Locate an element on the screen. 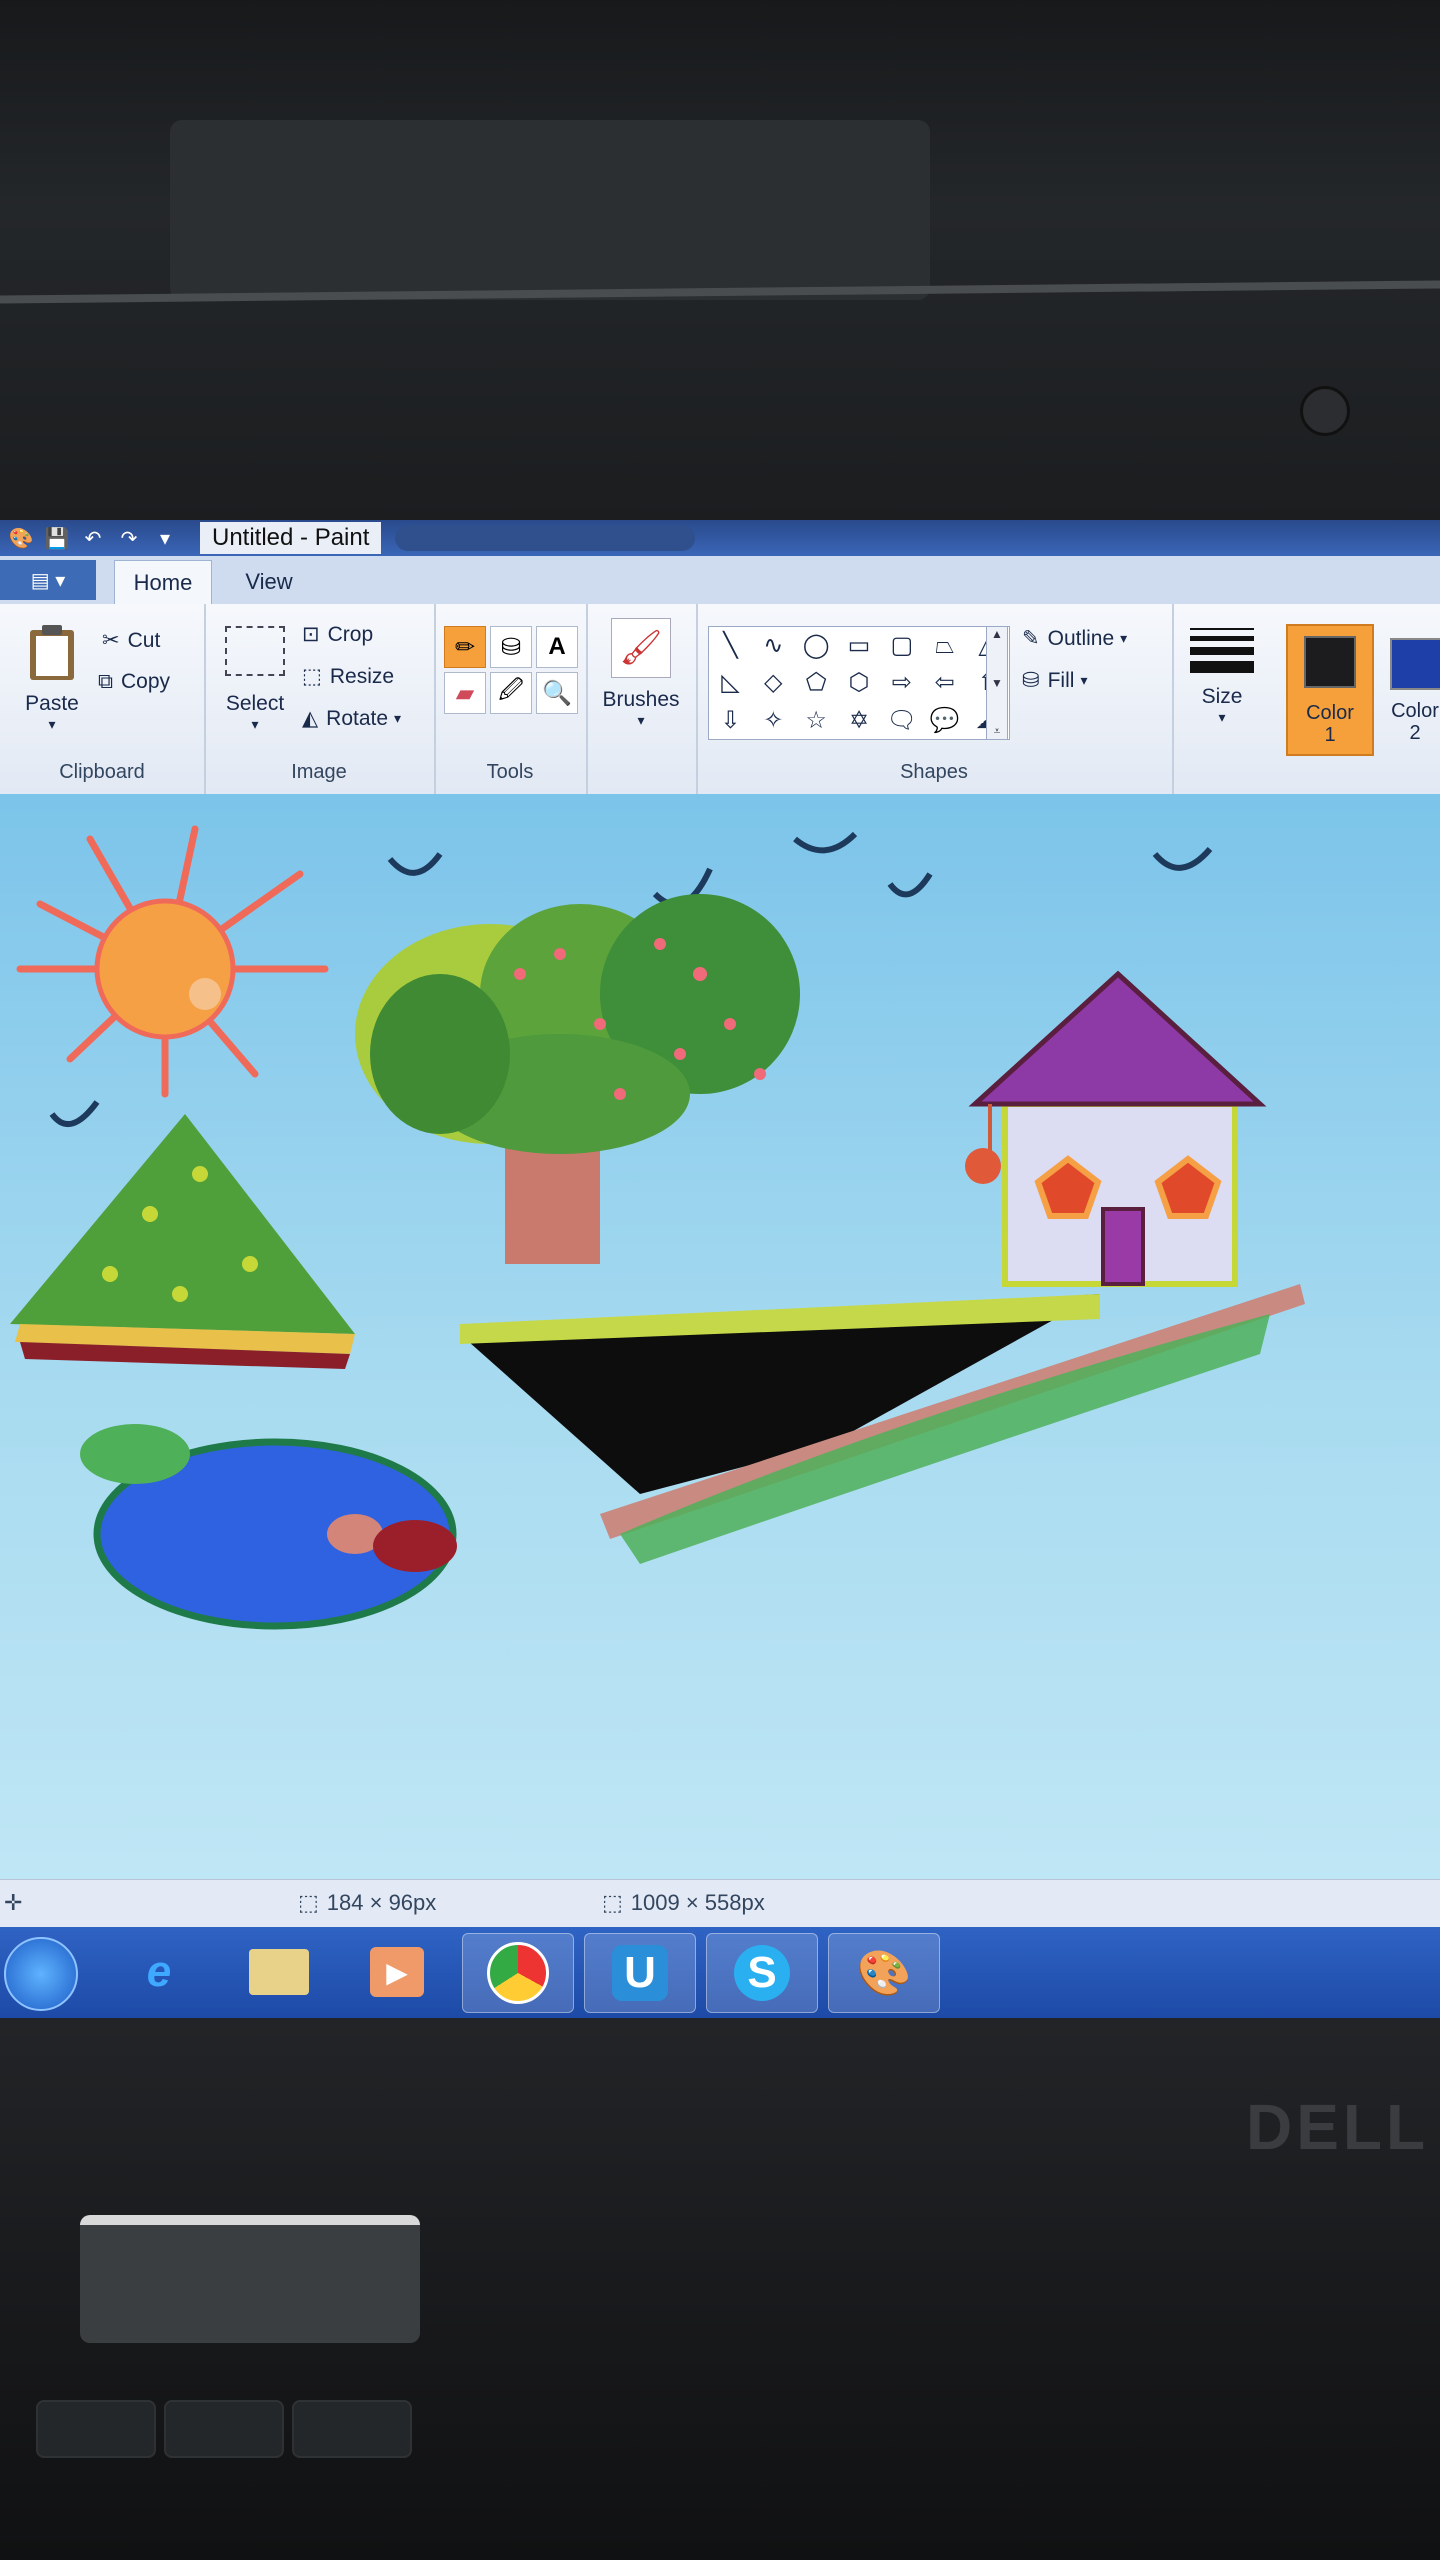  webcam is located at coordinates (1325, 411).